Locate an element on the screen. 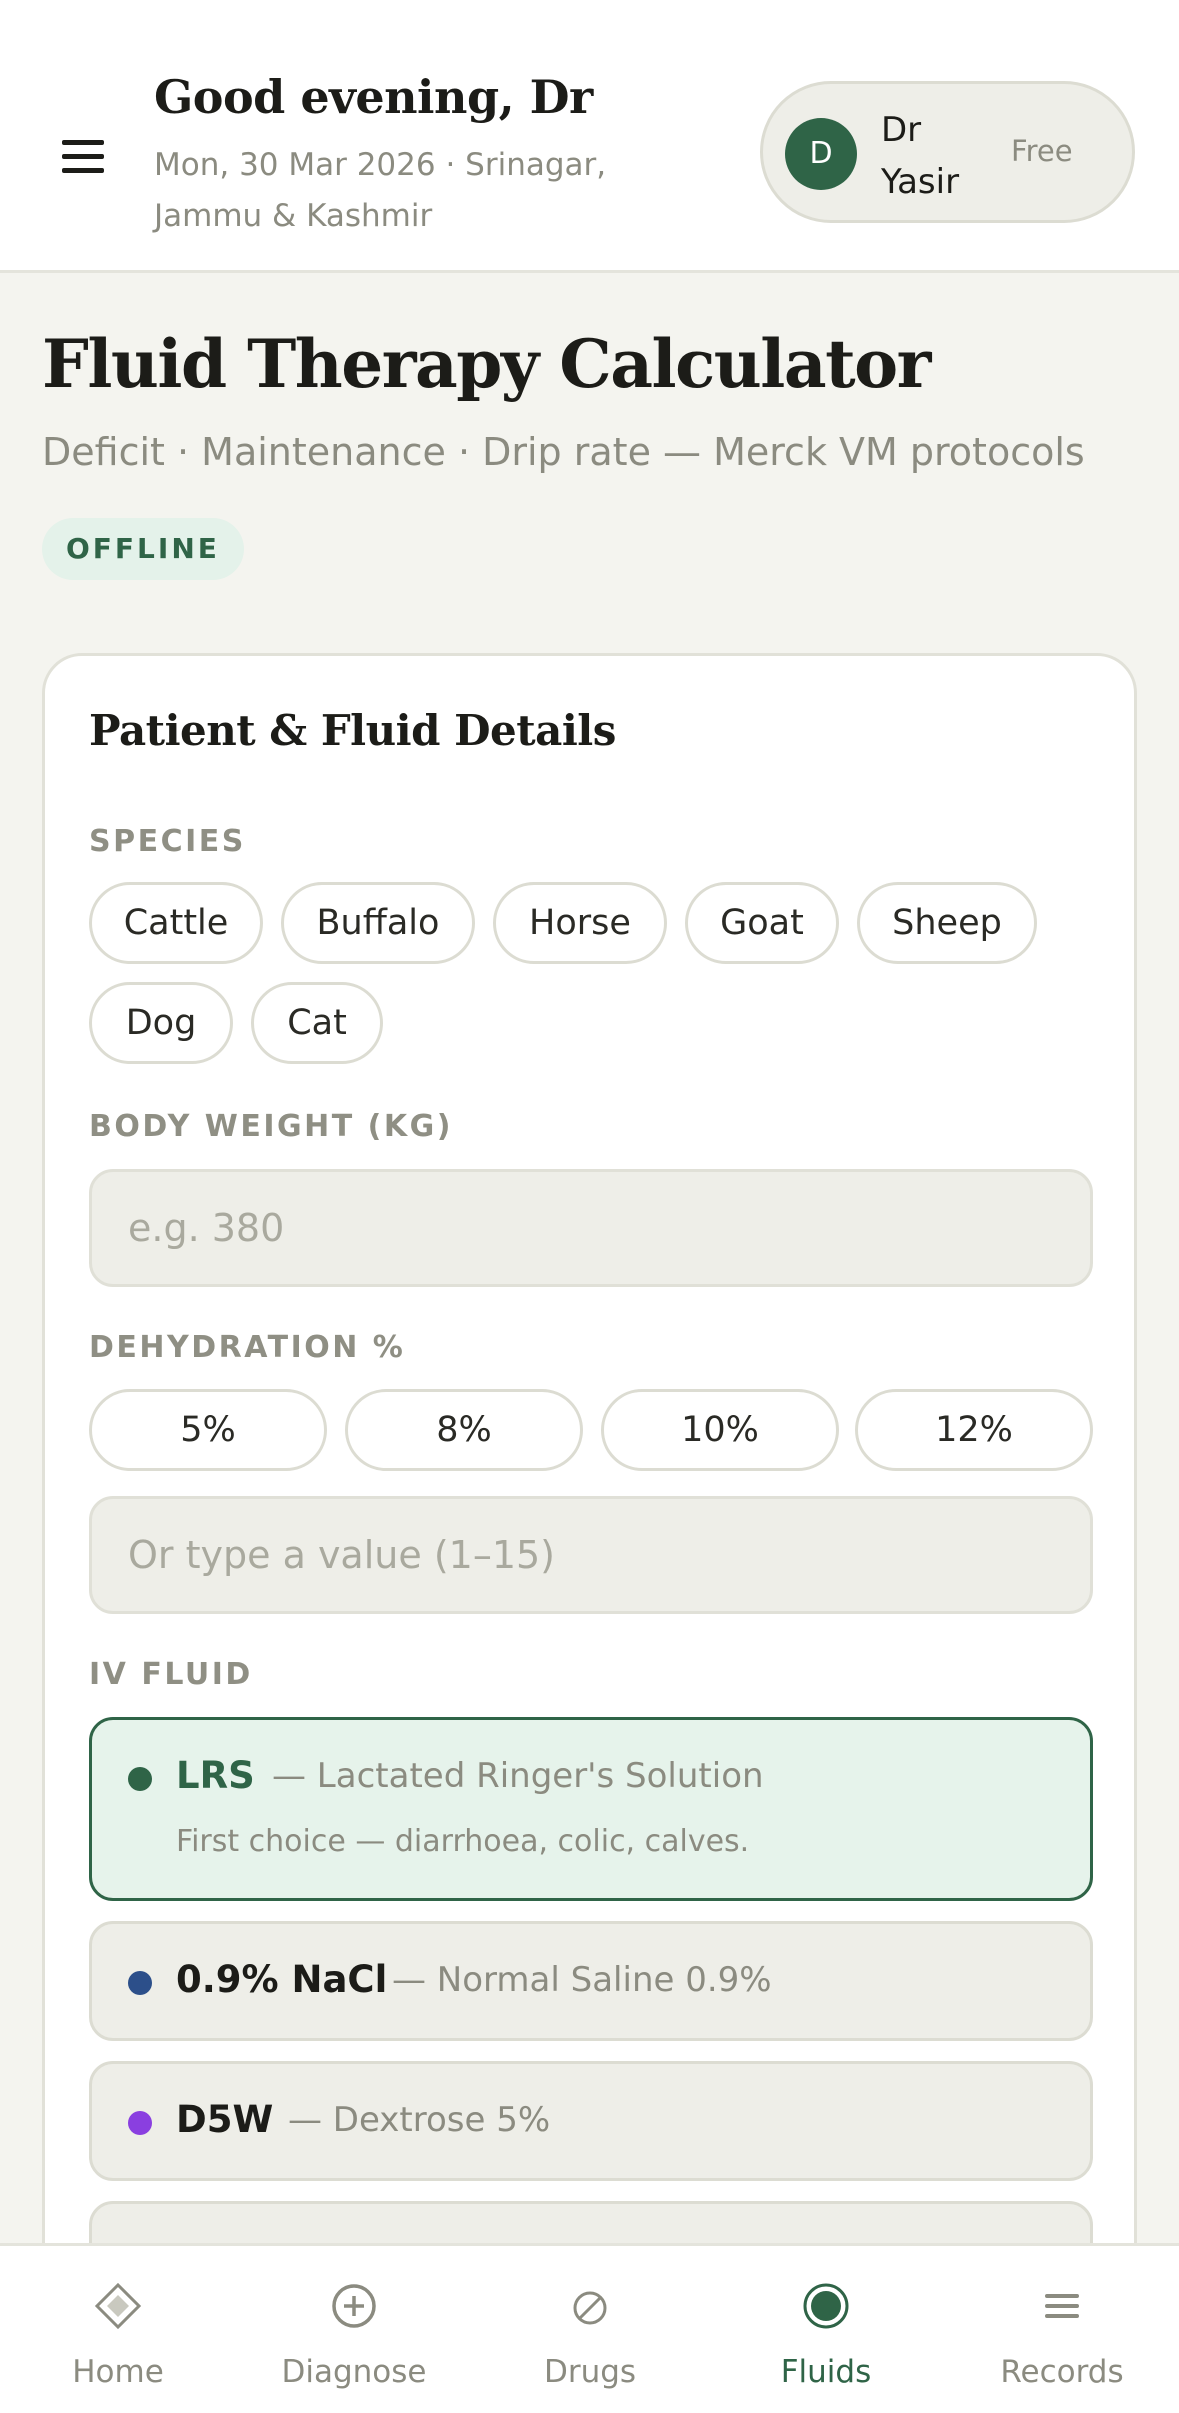  dehydration-chip-5: 5% is located at coordinates (208, 1430).